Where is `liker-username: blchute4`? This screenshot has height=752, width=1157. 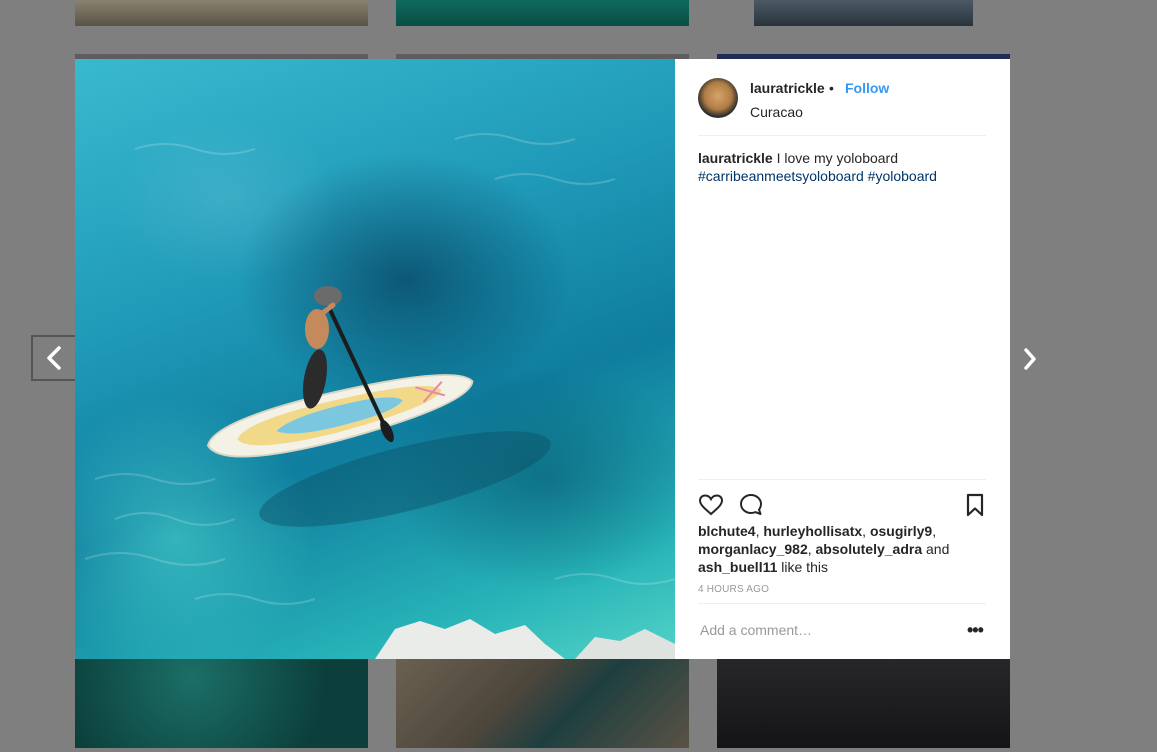
liker-username: blchute4 is located at coordinates (727, 531).